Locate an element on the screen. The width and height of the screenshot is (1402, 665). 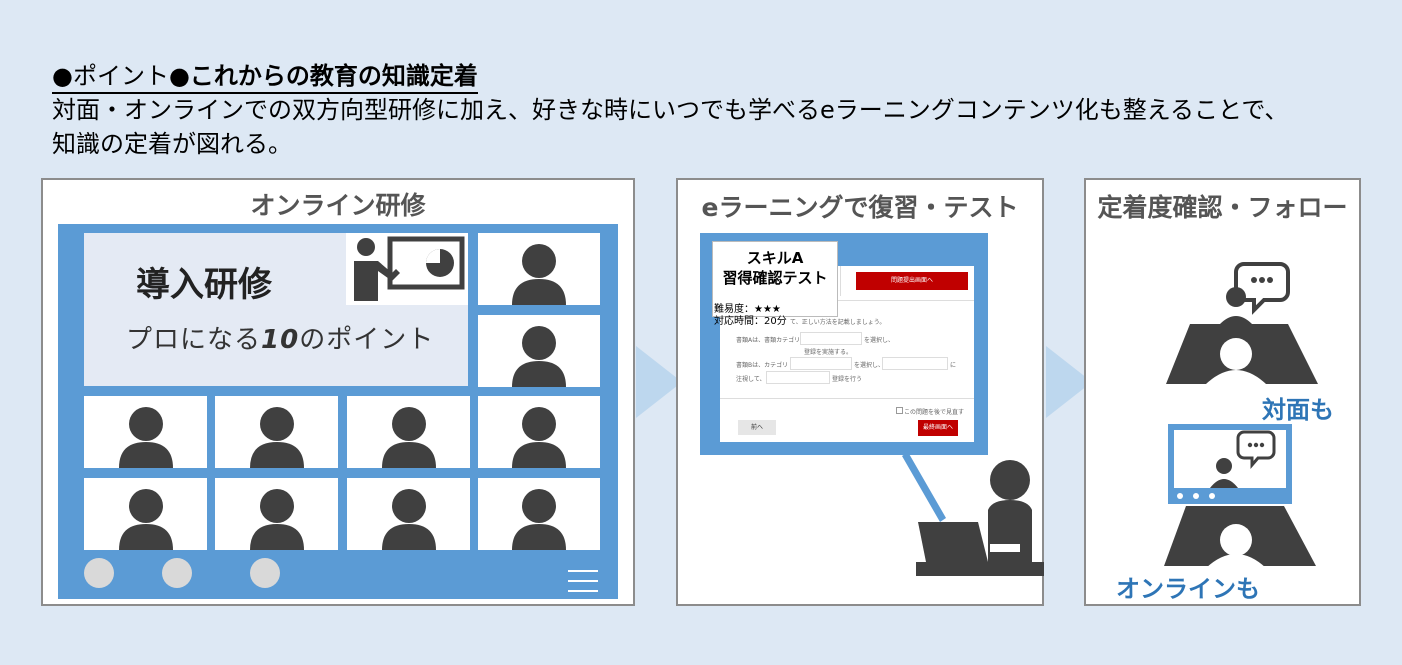
quiz-instruction: て、正しい方法を記載しましょう。 is located at coordinates (838, 322).